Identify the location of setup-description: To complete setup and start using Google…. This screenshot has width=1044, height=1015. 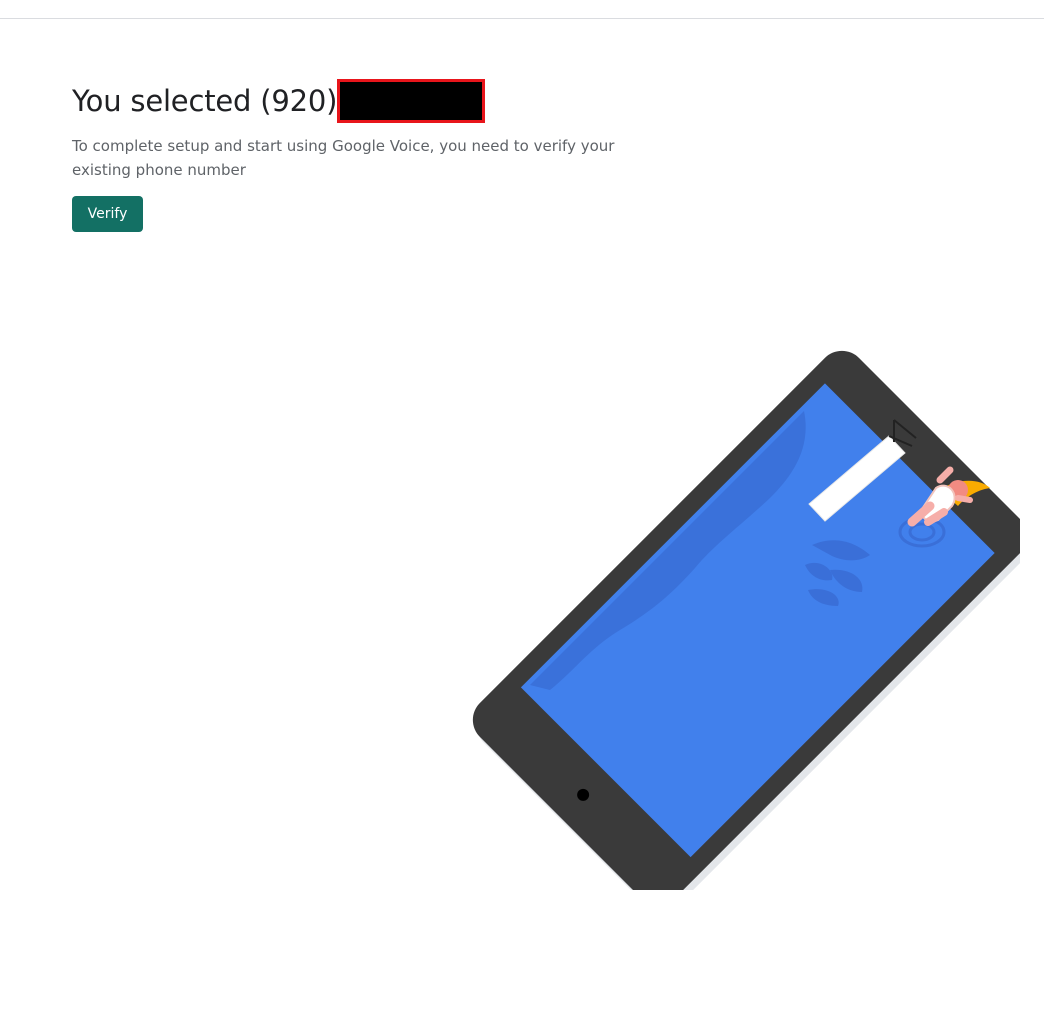
(343, 158).